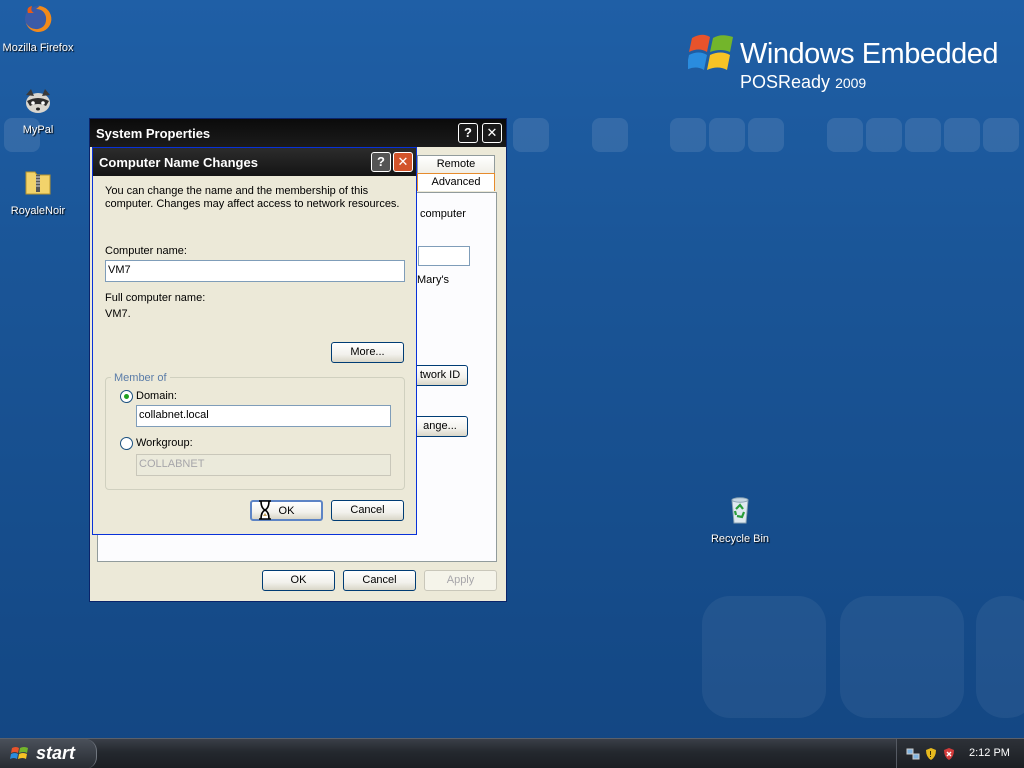 The width and height of the screenshot is (1024, 768). What do you see at coordinates (433, 280) in the screenshot?
I see `partial-text-marys: Mary's` at bounding box center [433, 280].